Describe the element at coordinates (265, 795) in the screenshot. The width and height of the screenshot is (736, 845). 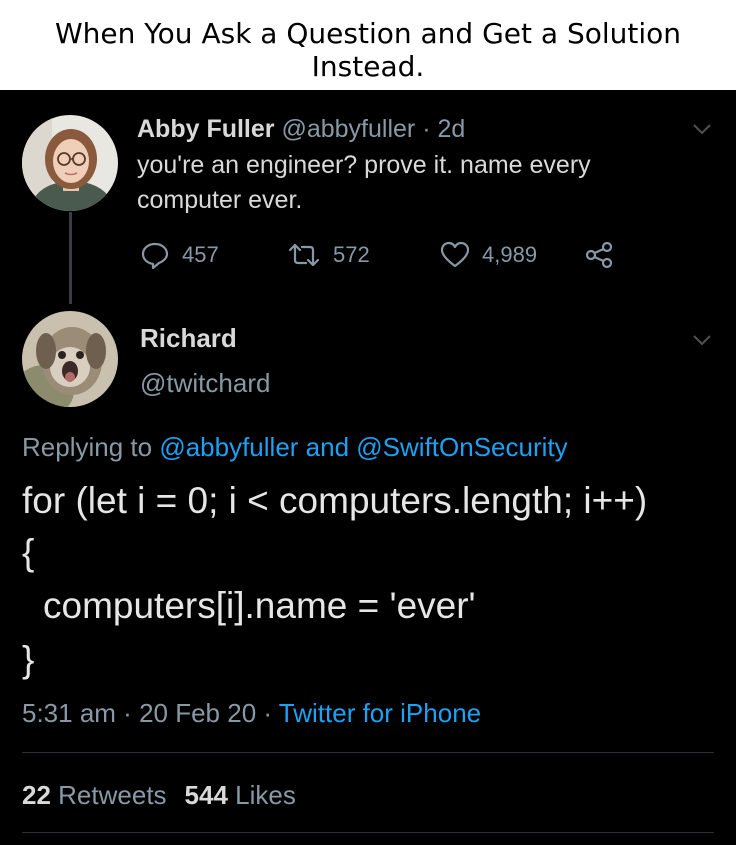
I see `likes-stat-label: Likes` at that location.